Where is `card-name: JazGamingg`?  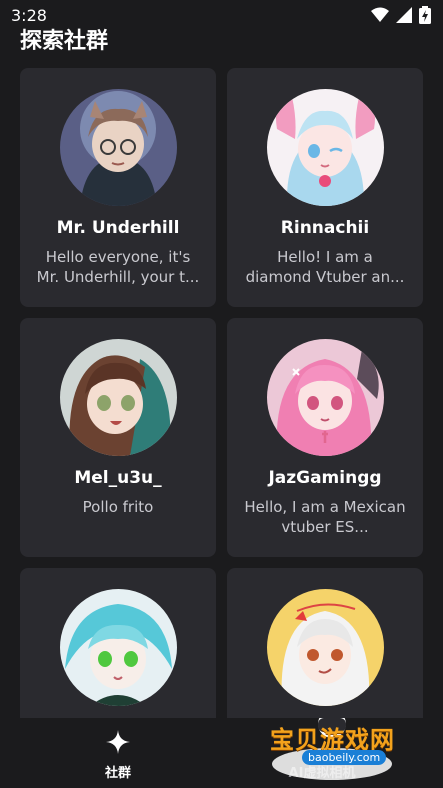 card-name: JazGamingg is located at coordinates (325, 478).